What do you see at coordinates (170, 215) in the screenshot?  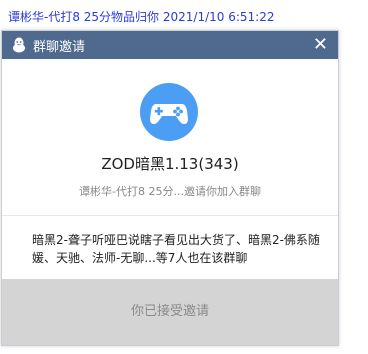 I see `divider` at bounding box center [170, 215].